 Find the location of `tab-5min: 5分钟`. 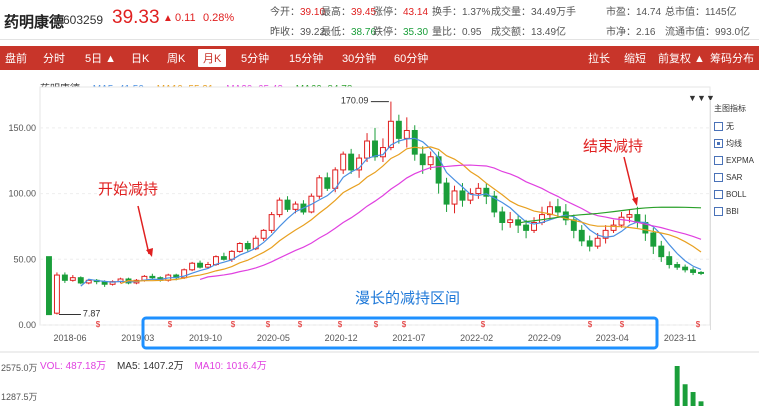

tab-5min: 5分钟 is located at coordinates (255, 58).